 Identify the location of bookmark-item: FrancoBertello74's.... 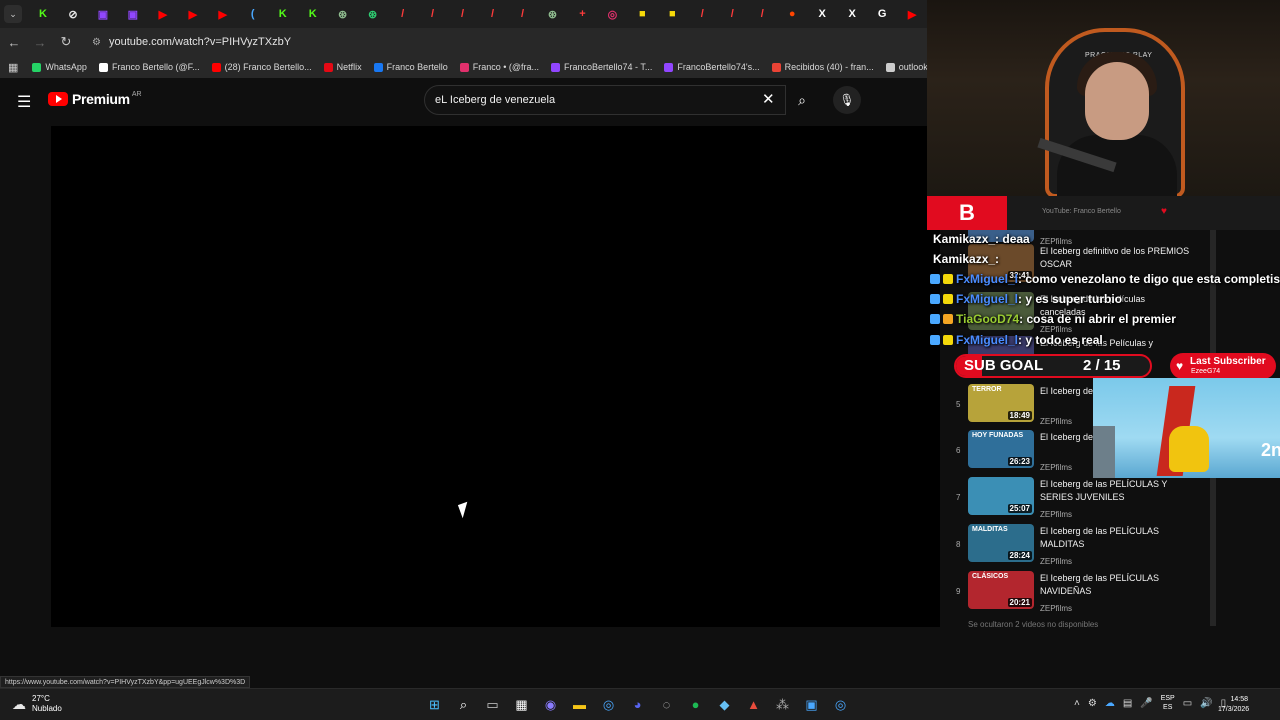
(712, 67).